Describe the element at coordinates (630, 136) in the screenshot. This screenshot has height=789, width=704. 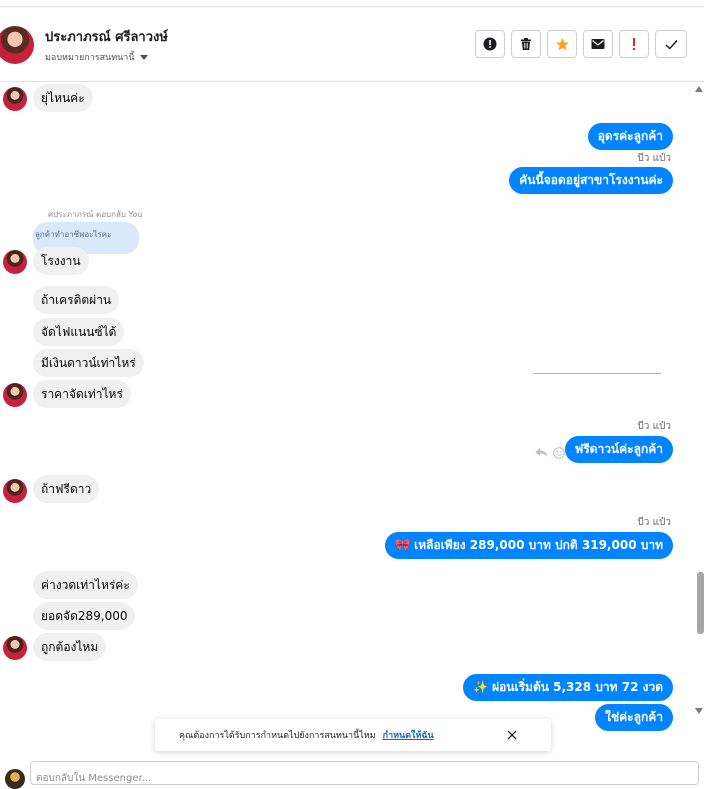
I see `outgoing-message: อุดรค่ะลูกค้า` at that location.